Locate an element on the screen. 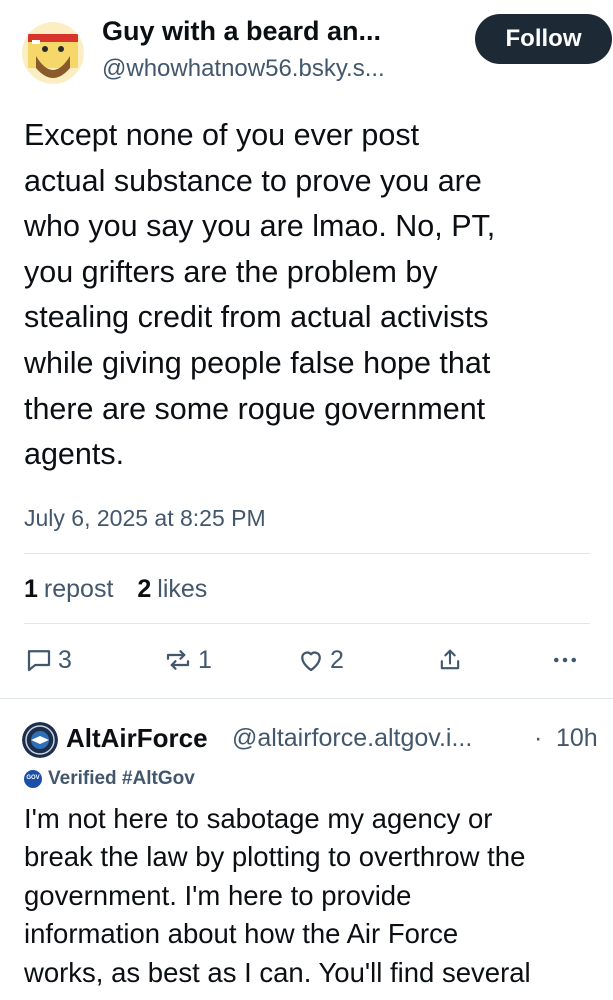 The height and width of the screenshot is (1000, 613). post-actions: 3 1 2 is located at coordinates (304, 660).